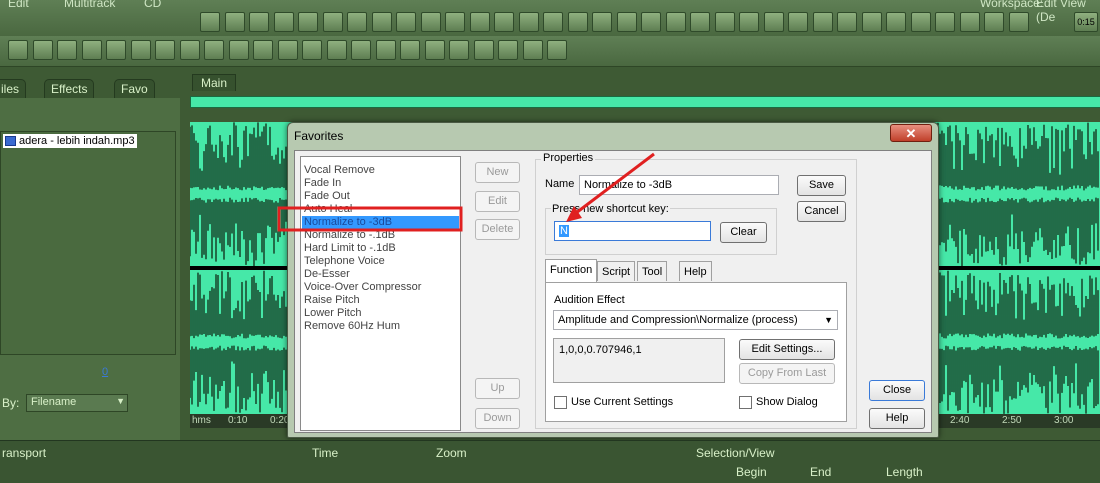 The width and height of the screenshot is (1100, 483). What do you see at coordinates (350, 248) in the screenshot?
I see `list-item: Hard Limit to -.1dB` at bounding box center [350, 248].